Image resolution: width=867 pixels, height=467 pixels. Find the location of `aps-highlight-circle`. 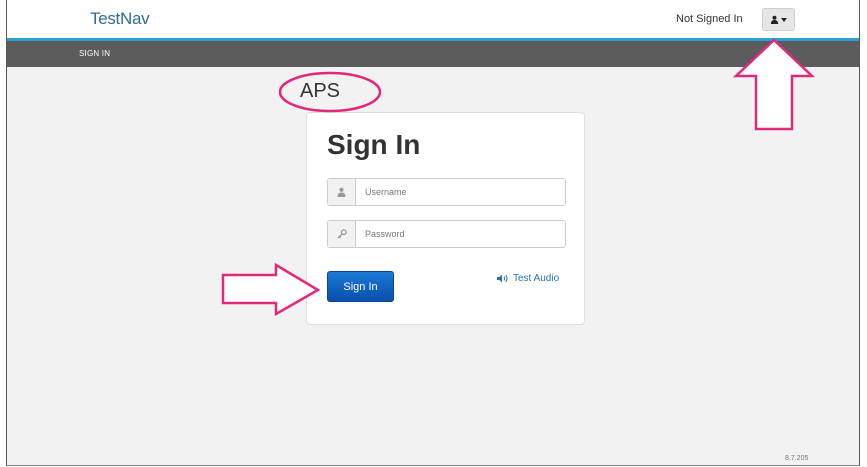

aps-highlight-circle is located at coordinates (330, 92).